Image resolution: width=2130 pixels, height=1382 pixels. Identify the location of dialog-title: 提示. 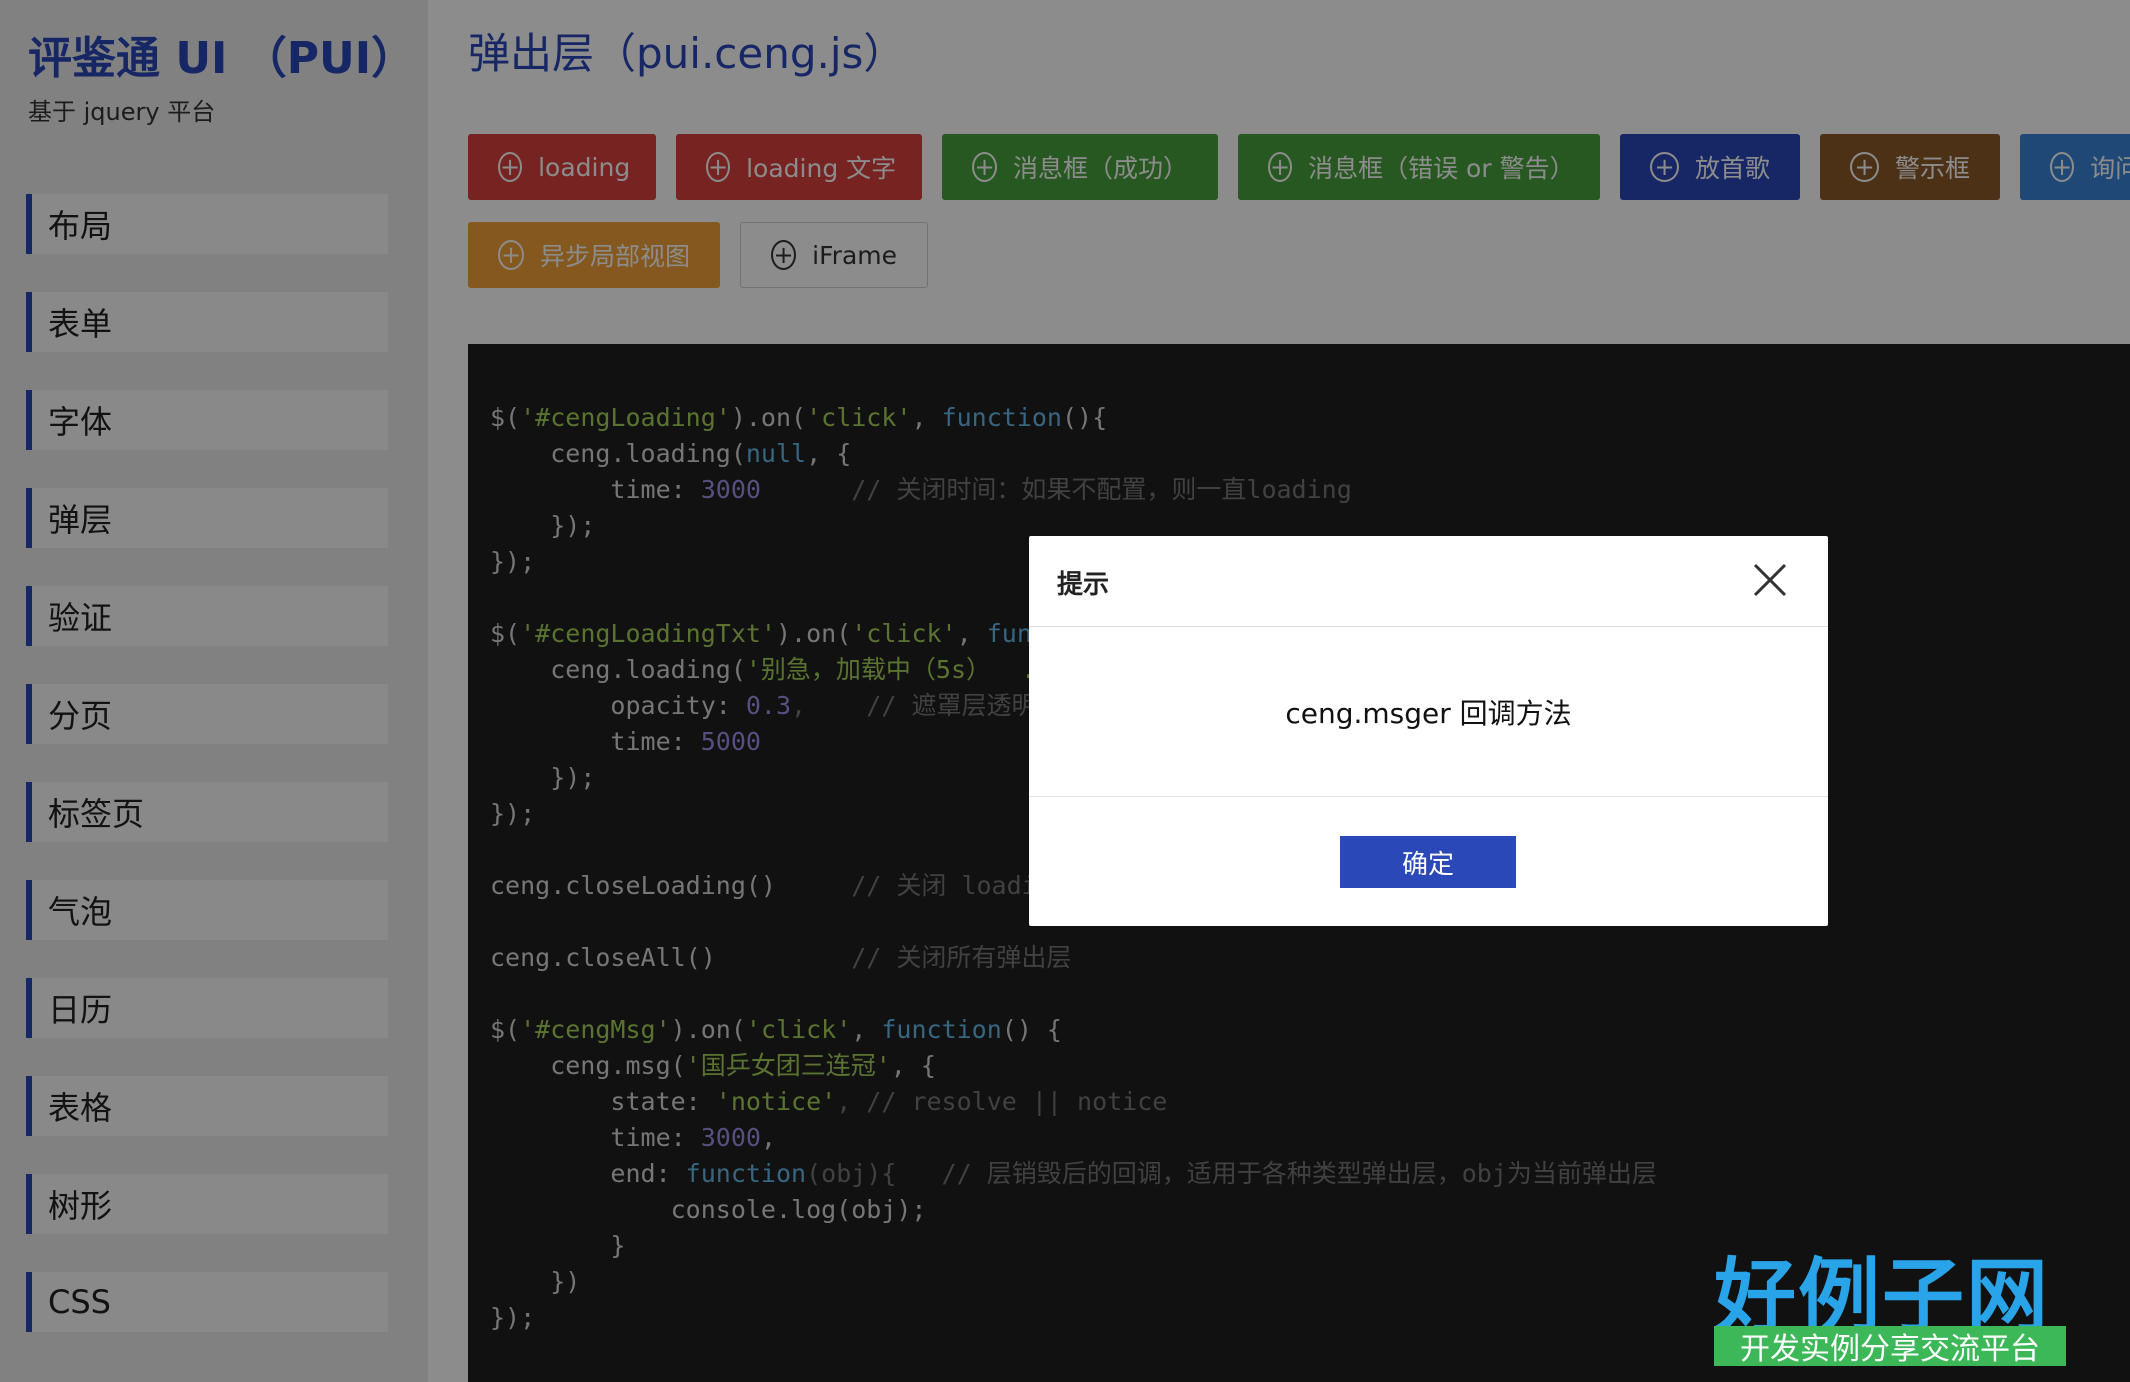
(1083, 585).